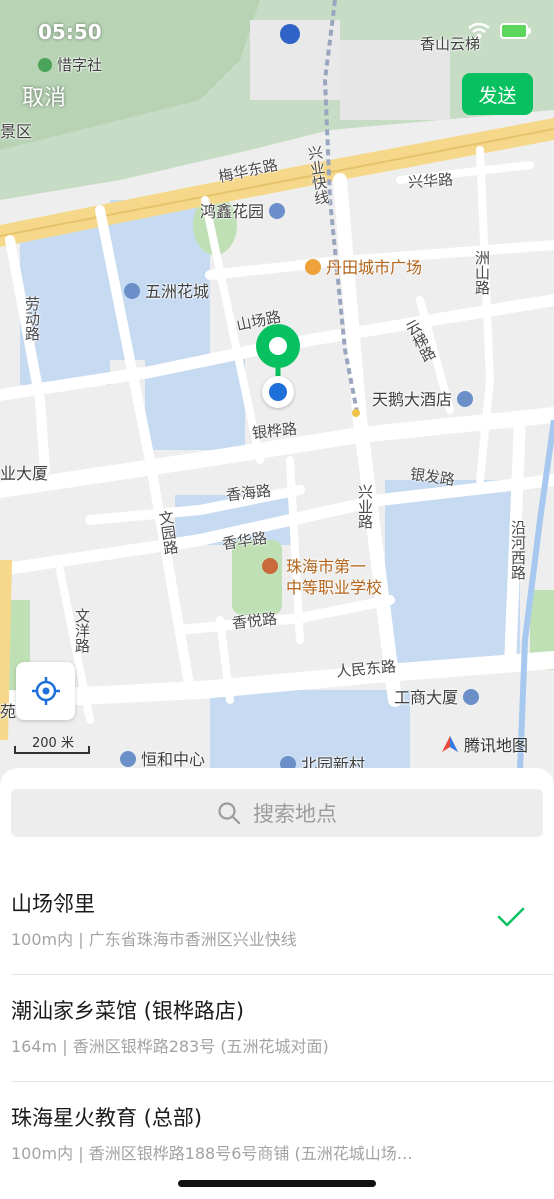 This screenshot has width=554, height=1199. What do you see at coordinates (313, 267) in the screenshot?
I see `mall-icon` at bounding box center [313, 267].